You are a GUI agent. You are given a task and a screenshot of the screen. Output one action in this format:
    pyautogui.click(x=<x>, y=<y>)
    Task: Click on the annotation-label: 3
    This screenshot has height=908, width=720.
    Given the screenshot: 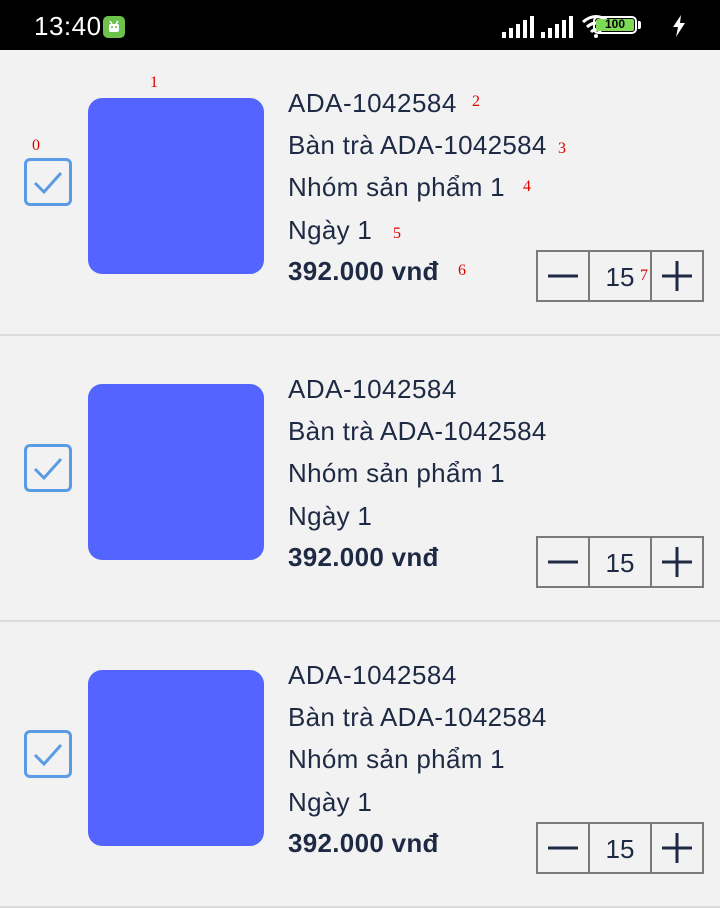 What is the action you would take?
    pyautogui.click(x=562, y=148)
    